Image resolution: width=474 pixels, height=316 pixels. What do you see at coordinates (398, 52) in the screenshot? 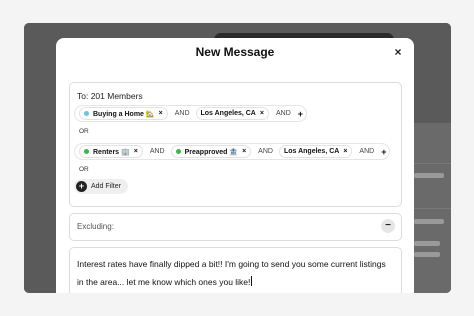
I see `close-icon: ×` at bounding box center [398, 52].